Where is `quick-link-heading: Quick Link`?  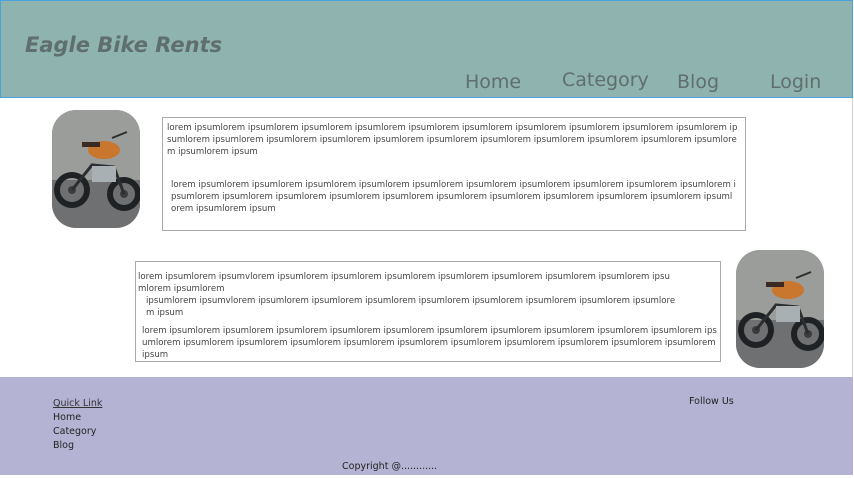
quick-link-heading: Quick Link is located at coordinates (77, 403).